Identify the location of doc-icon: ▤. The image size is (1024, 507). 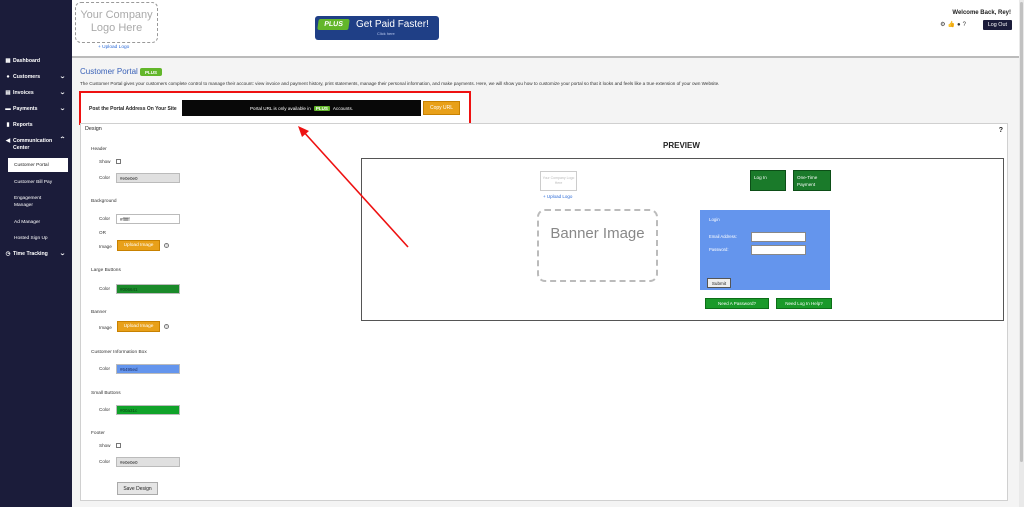
(8, 93).